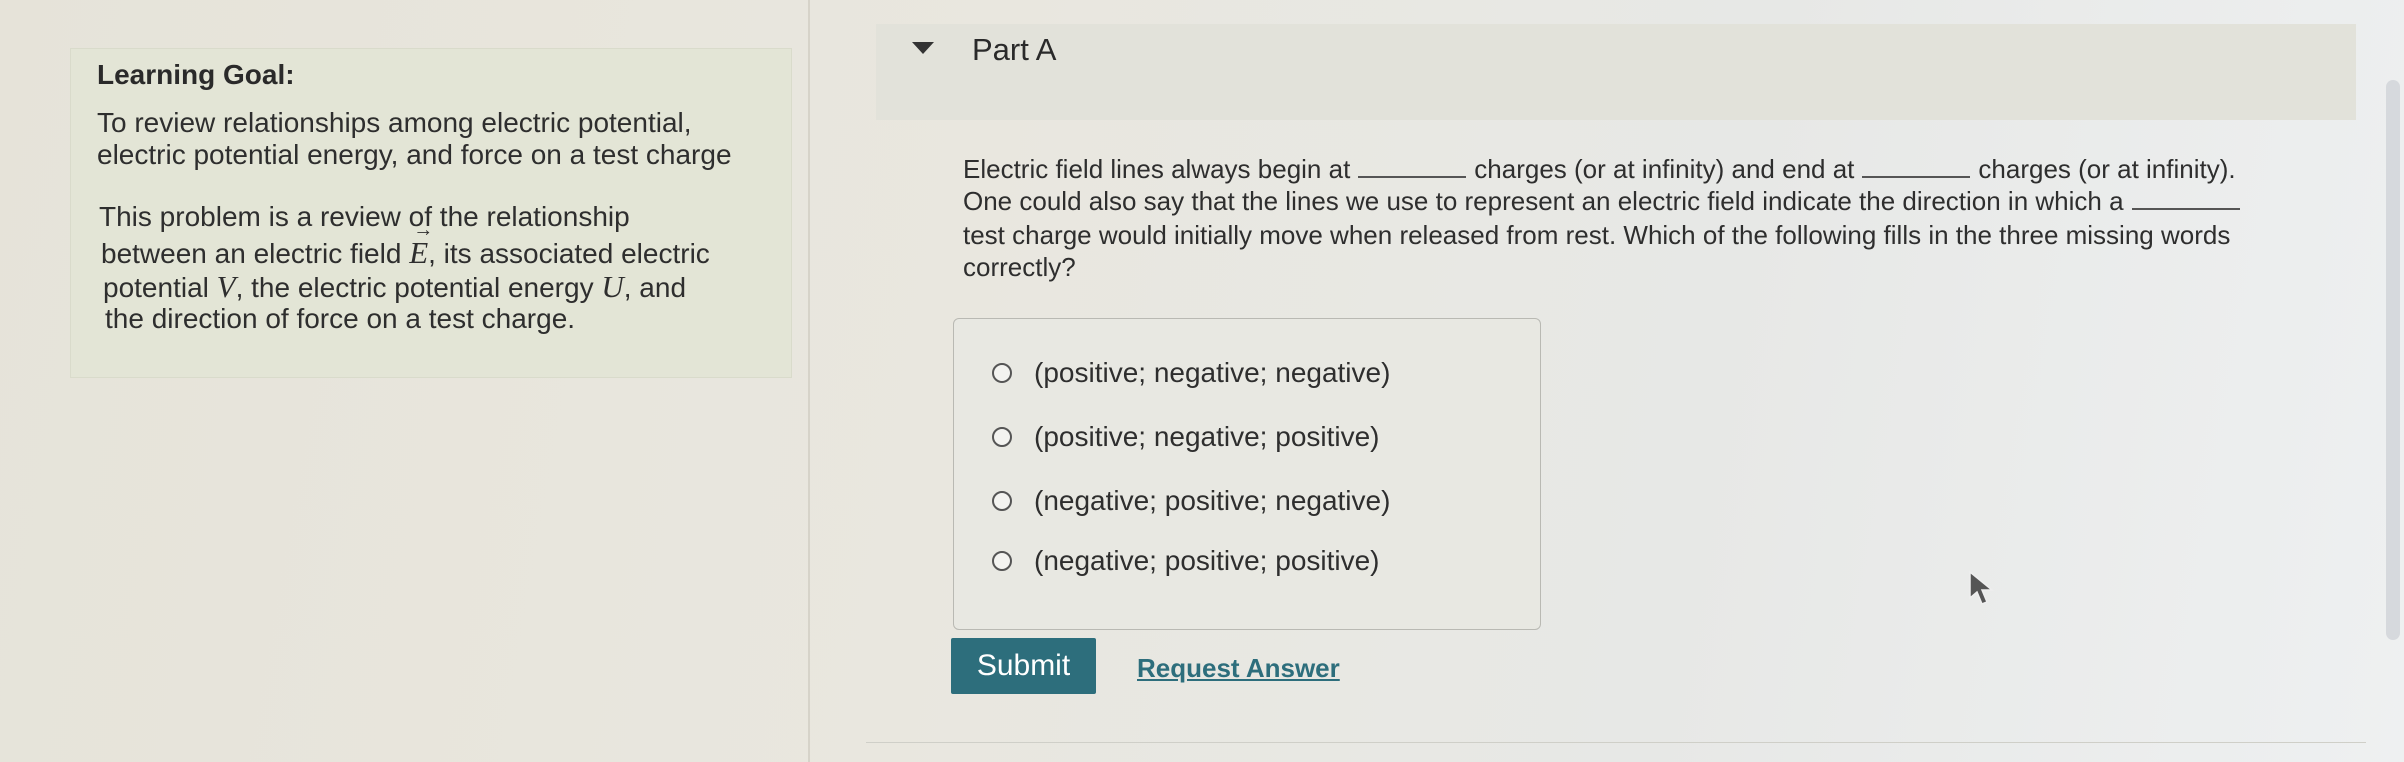  What do you see at coordinates (1207, 561) in the screenshot?
I see `option-label: (negative; positive; positive)` at bounding box center [1207, 561].